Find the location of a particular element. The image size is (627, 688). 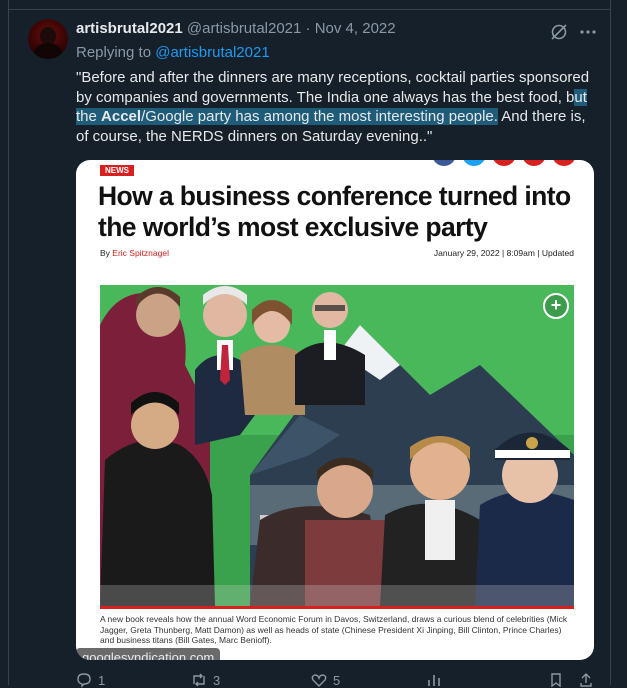

tweet-date: Nov 4, 2022 is located at coordinates (355, 28).